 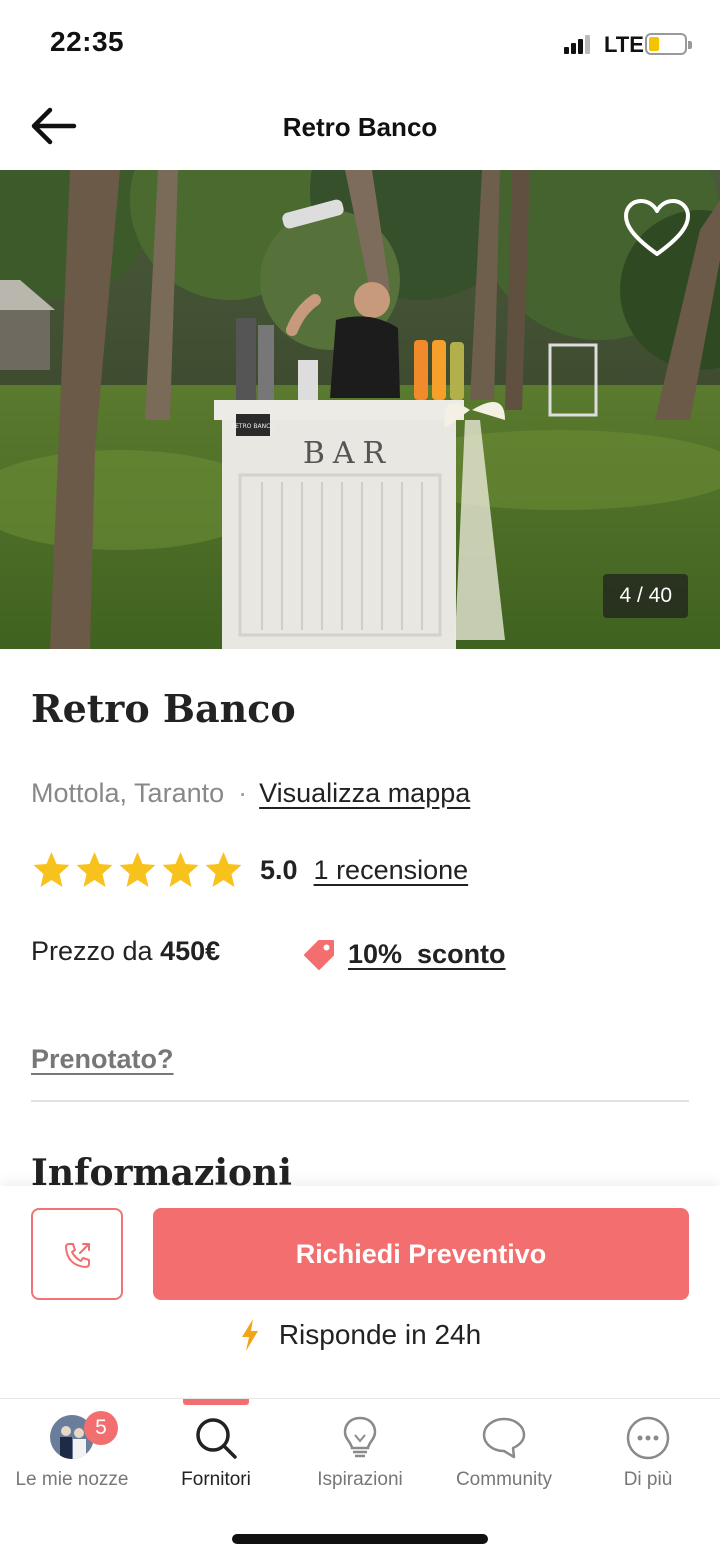 What do you see at coordinates (360, 1479) in the screenshot?
I see `tab-label: Ispirazioni` at bounding box center [360, 1479].